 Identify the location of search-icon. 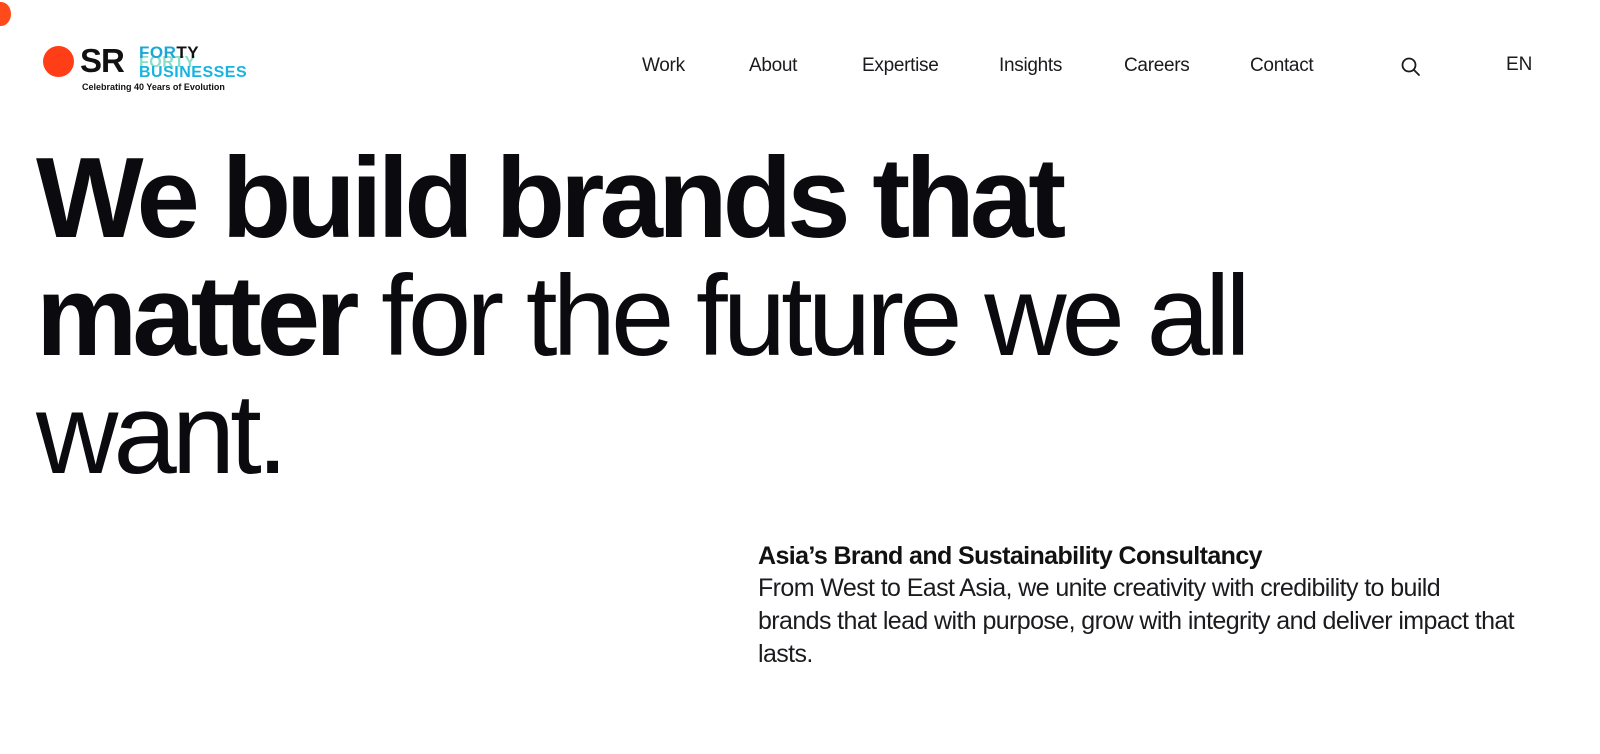
(1410, 66).